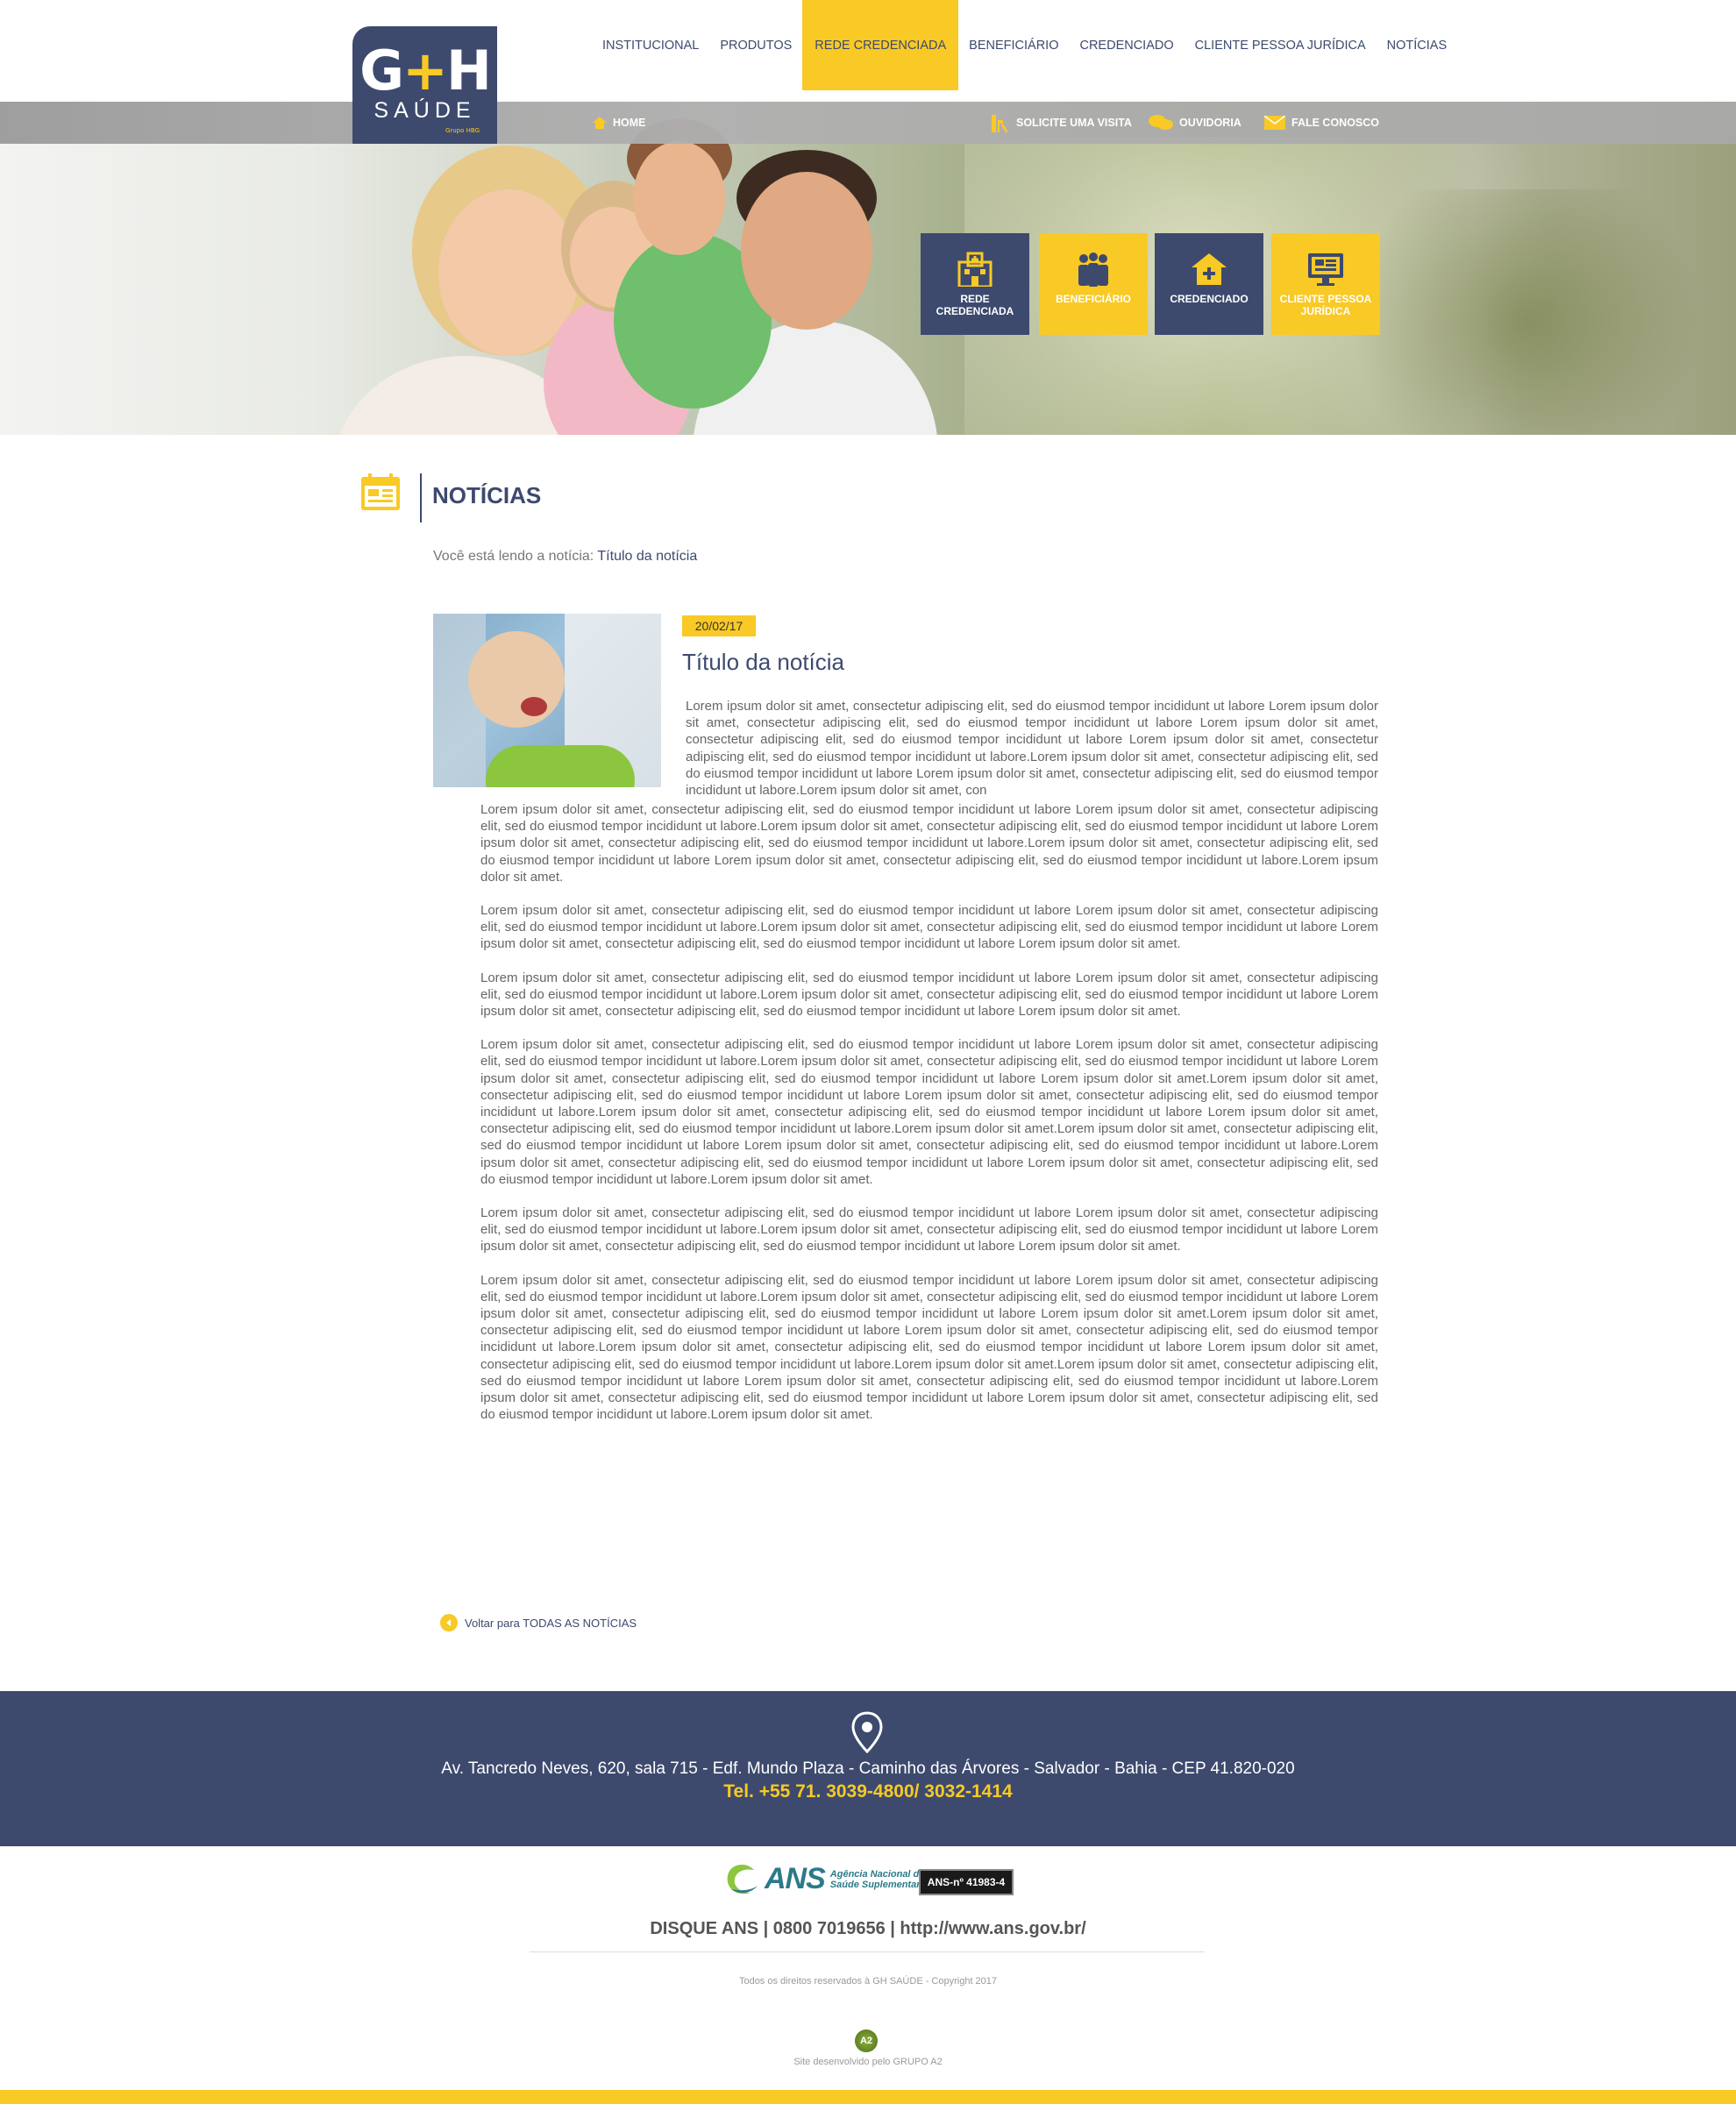 The height and width of the screenshot is (2104, 1736). I want to click on tile-label: REDE CREDENCIADA, so click(975, 305).